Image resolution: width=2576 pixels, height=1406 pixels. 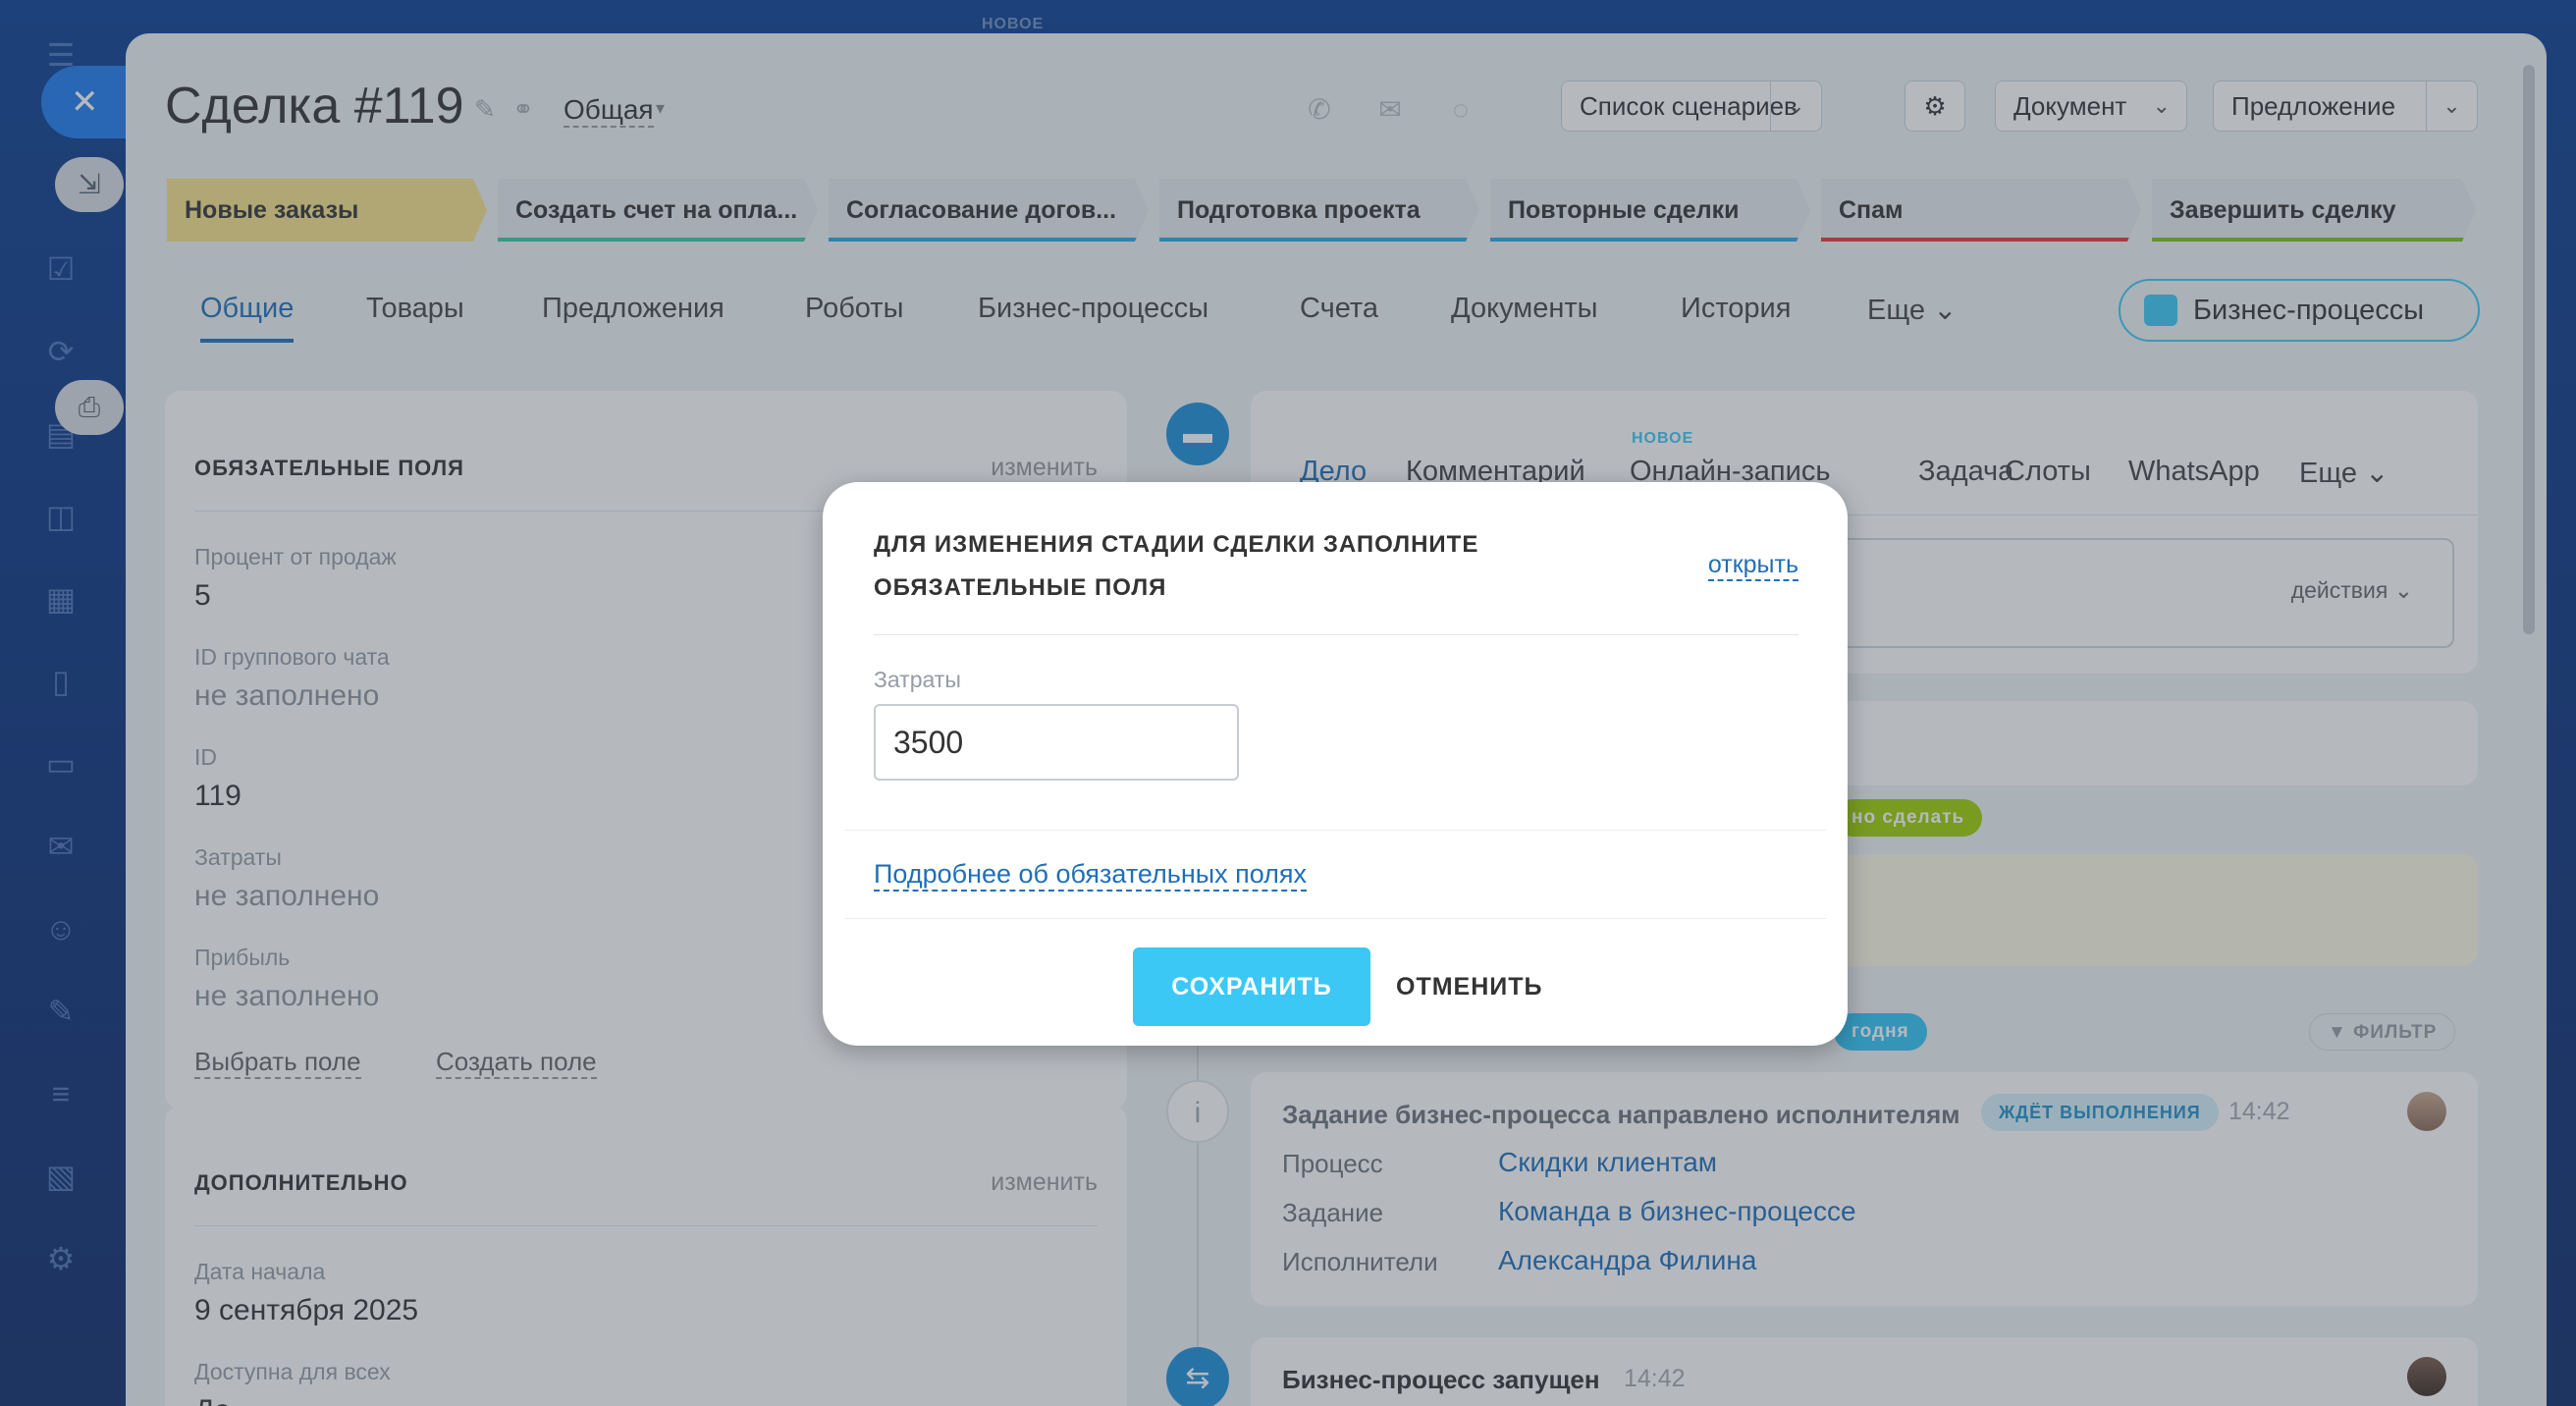 What do you see at coordinates (1251, 986) in the screenshot?
I see `save-button: СОХРАНИТЬ` at bounding box center [1251, 986].